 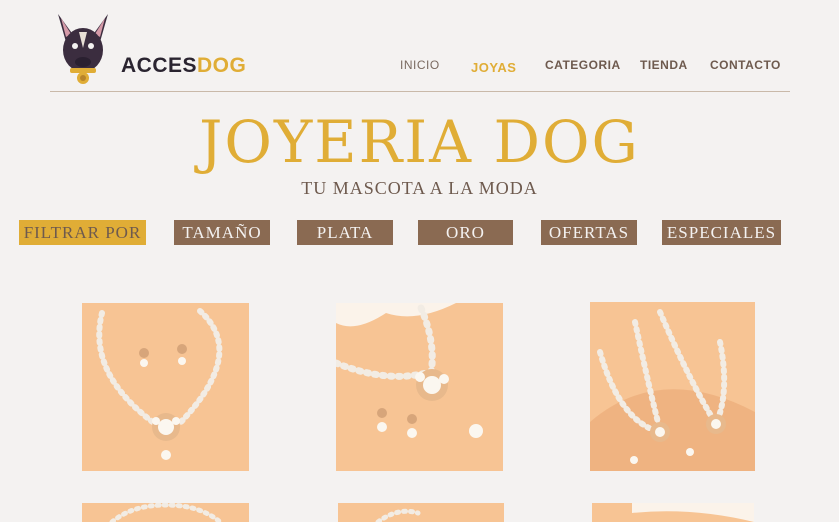 What do you see at coordinates (583, 65) in the screenshot?
I see `nav-categoria: CATEGORIA` at bounding box center [583, 65].